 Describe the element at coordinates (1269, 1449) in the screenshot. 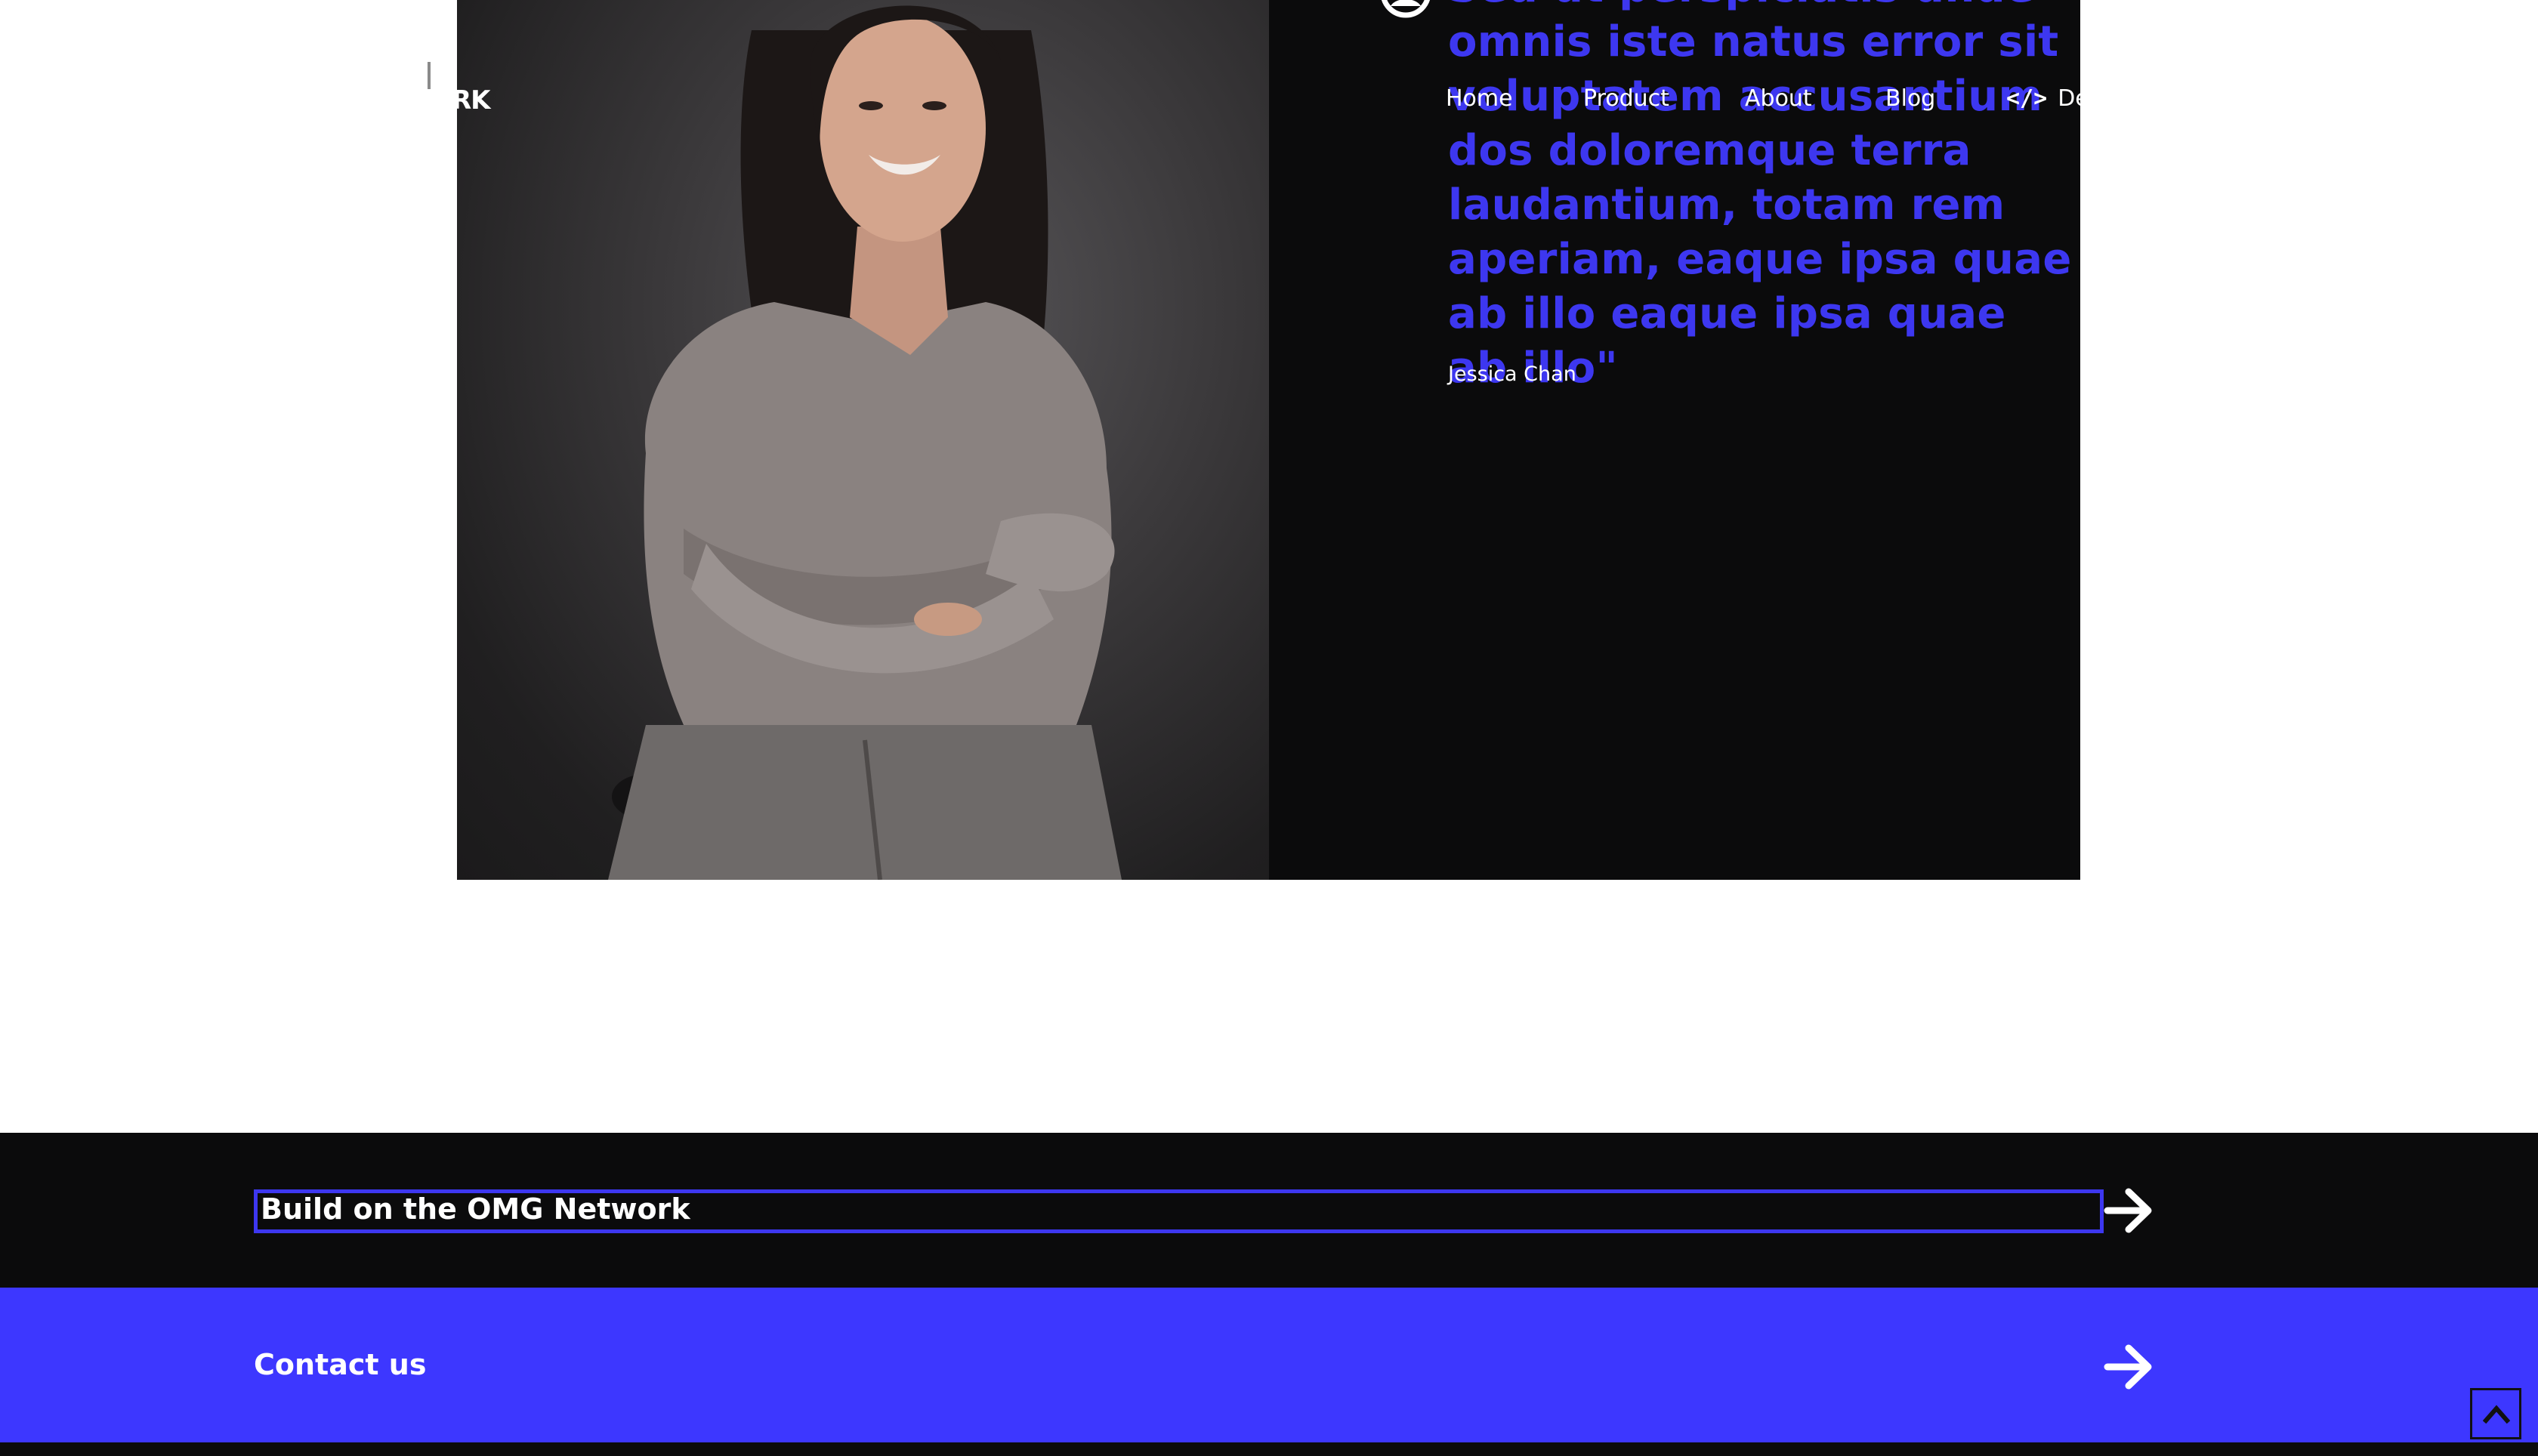

I see `footer-strip` at that location.